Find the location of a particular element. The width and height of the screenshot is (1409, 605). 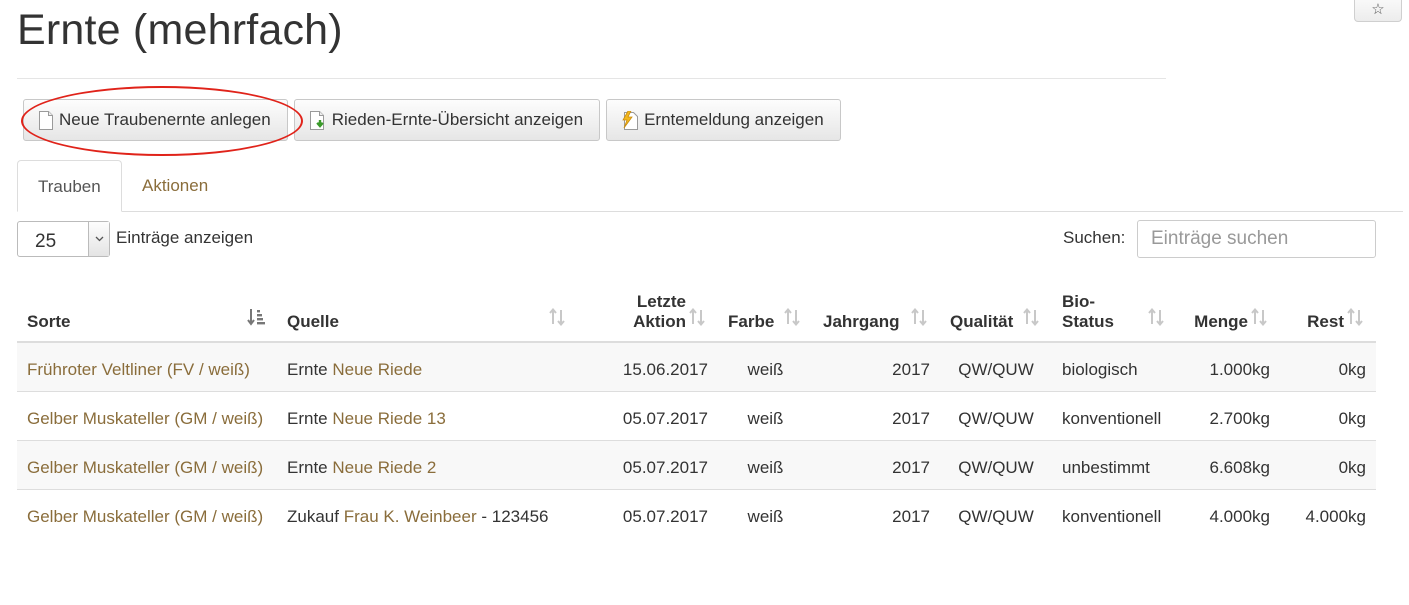

header-rest-label: Rest is located at coordinates (1325, 321).